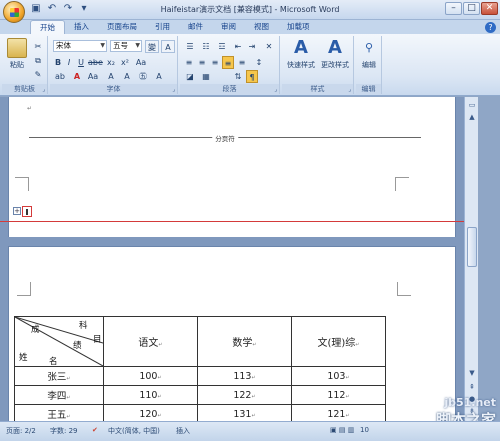 Image resolution: width=500 pixels, height=441 pixels. What do you see at coordinates (21, 431) in the screenshot?
I see `page-indicator: 页面: 2/2` at bounding box center [21, 431].